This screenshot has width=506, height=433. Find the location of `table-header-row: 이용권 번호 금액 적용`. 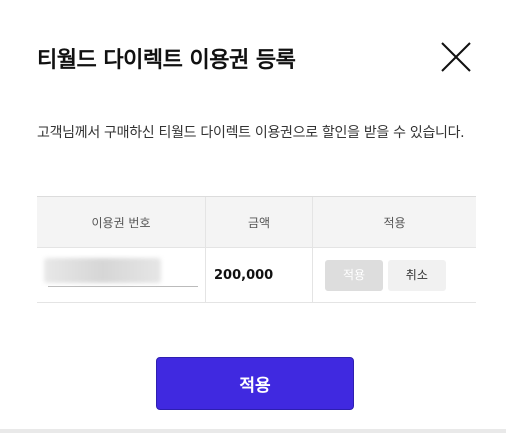

table-header-row: 이용권 번호 금액 적용 is located at coordinates (256, 222).